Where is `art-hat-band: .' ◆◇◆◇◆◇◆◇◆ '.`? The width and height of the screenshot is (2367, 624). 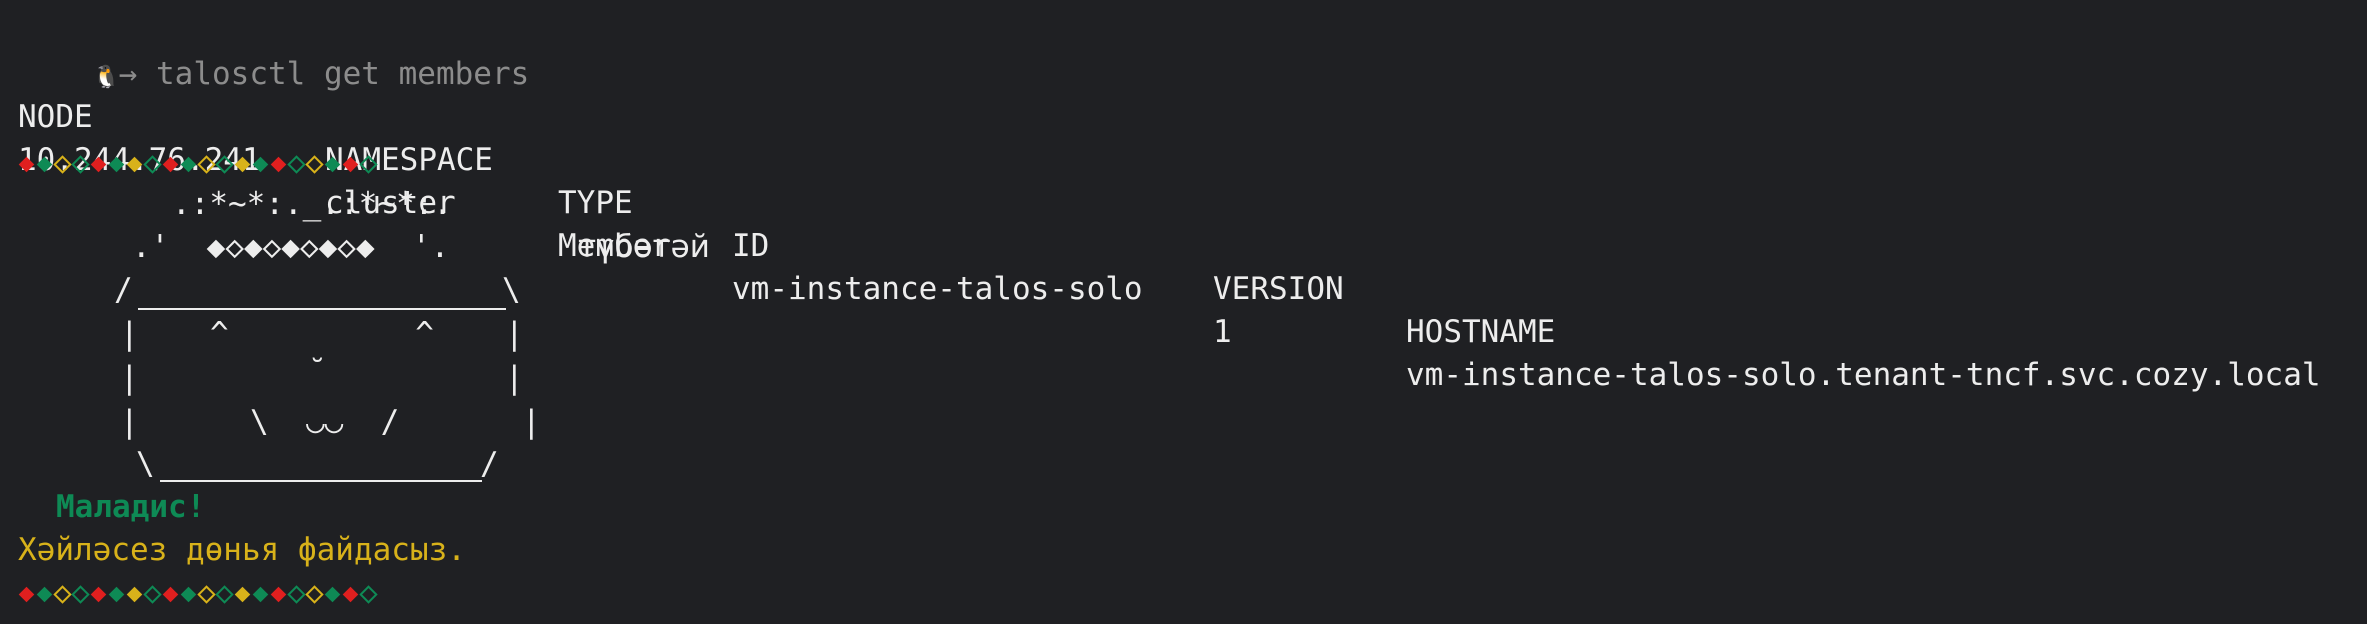
art-hat-band: .' ◆◇◆◇◆◇◆◇◆ '. is located at coordinates (291, 247).